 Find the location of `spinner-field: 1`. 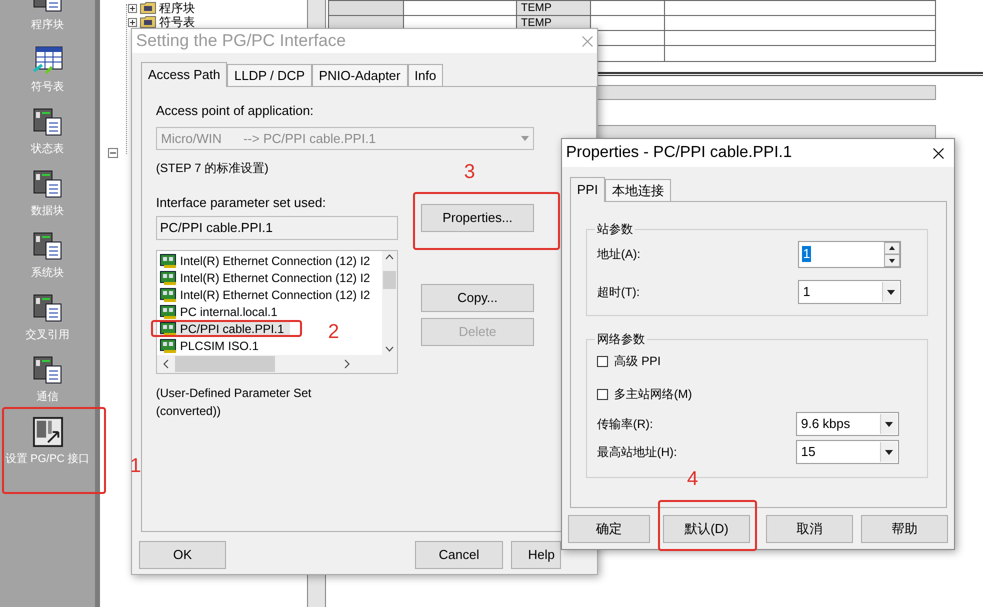

spinner-field: 1 is located at coordinates (849, 254).